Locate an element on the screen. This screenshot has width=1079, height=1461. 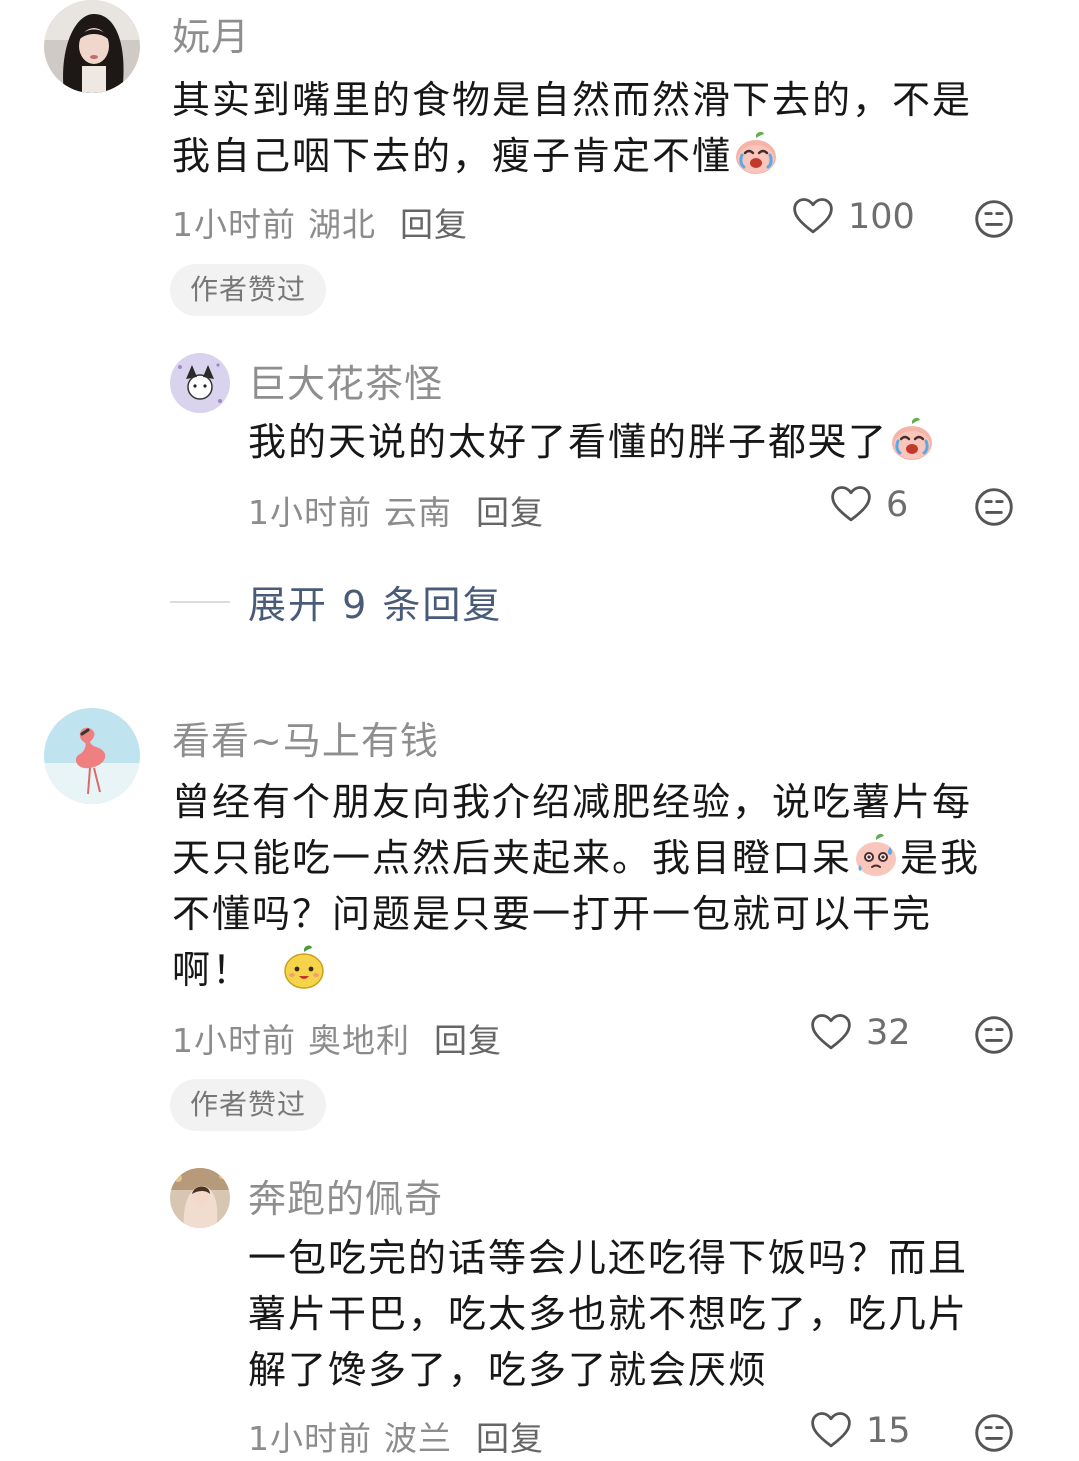
reply-text-line: 薯片干巴，吃太多也就不想吃了，吃几片 is located at coordinates (608, 1314).